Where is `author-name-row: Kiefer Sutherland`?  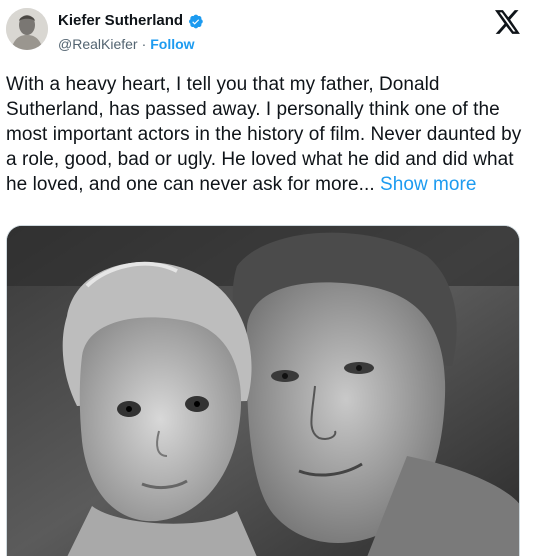 author-name-row: Kiefer Sutherland is located at coordinates (131, 21).